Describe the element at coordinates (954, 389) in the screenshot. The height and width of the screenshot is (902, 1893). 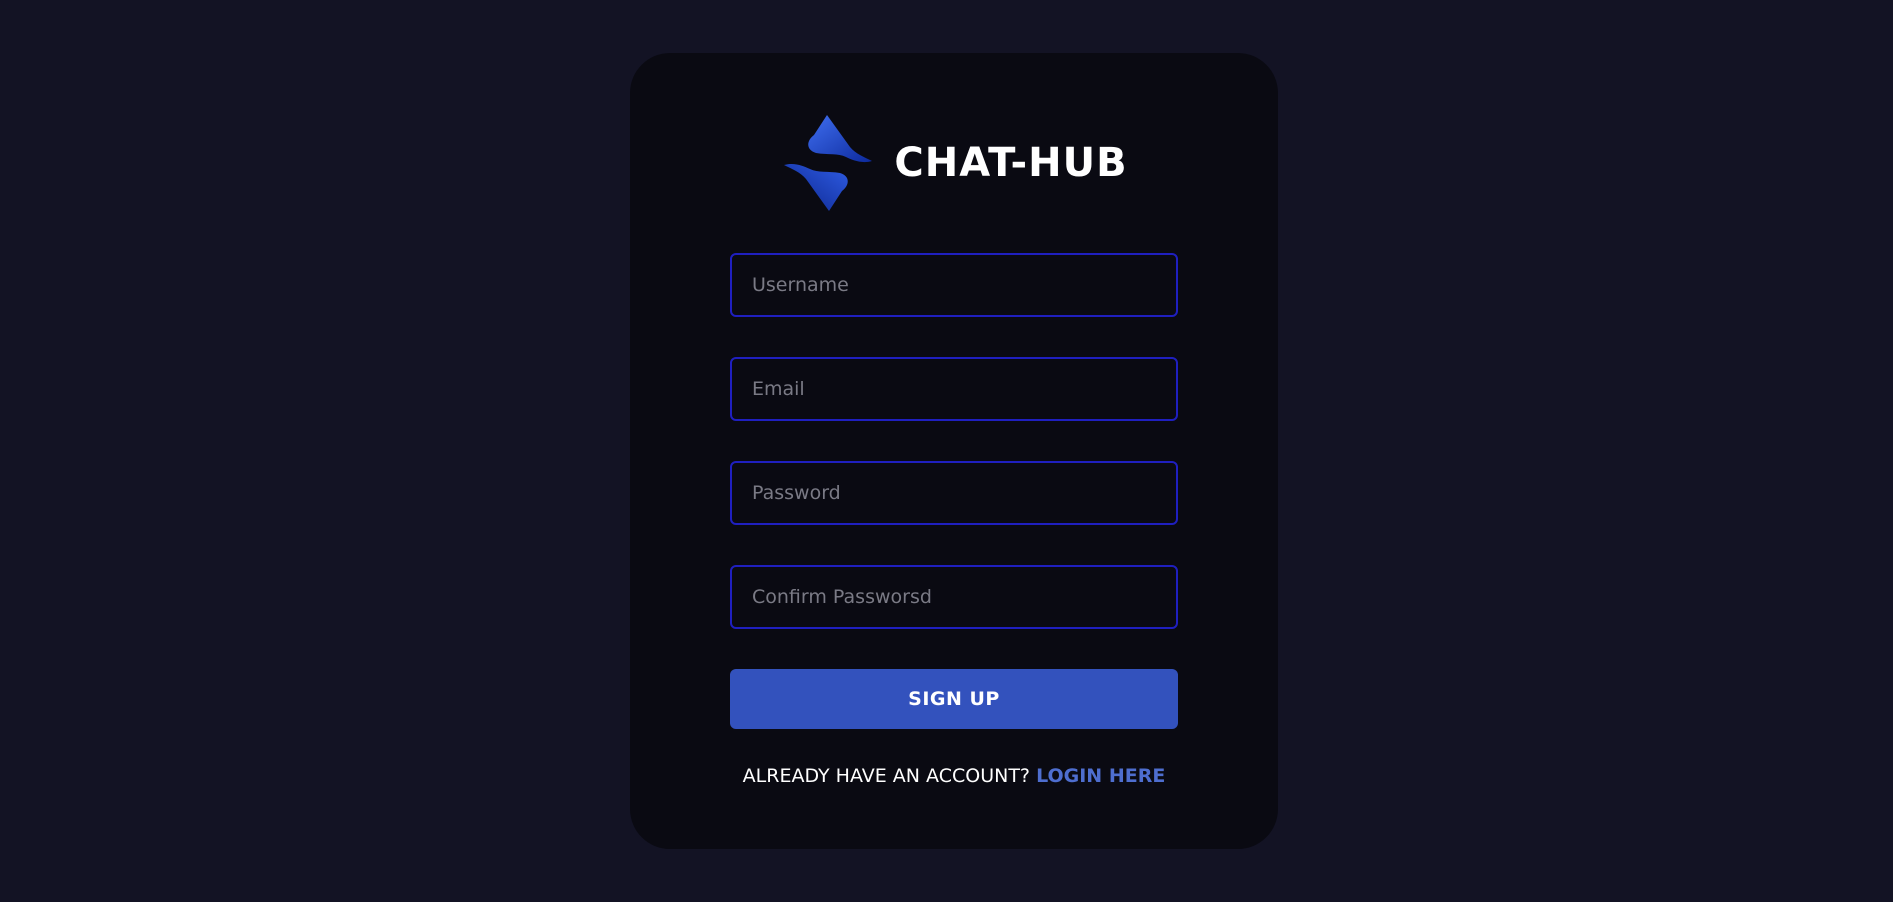
I see `email-input` at that location.